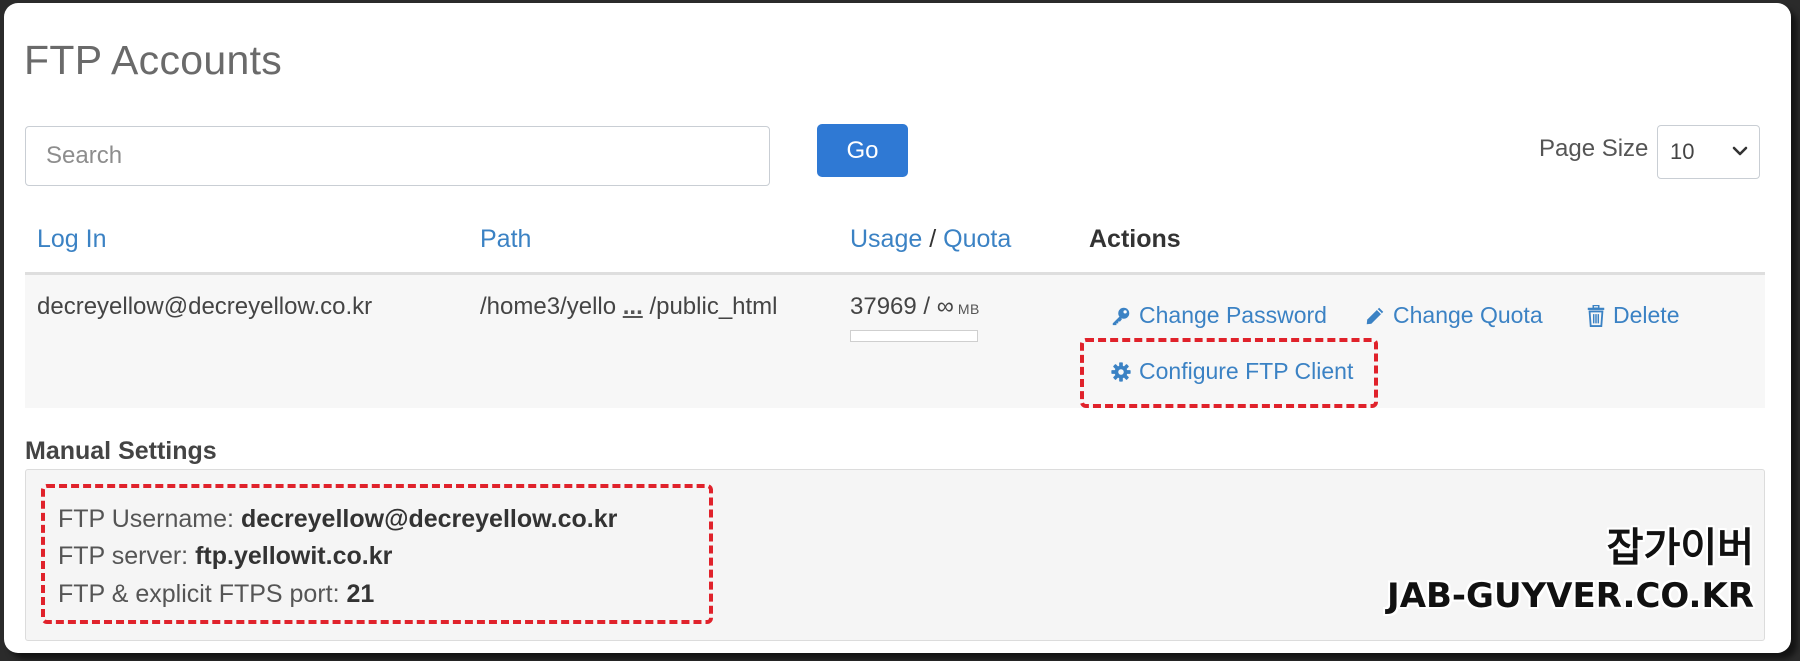 The width and height of the screenshot is (1800, 661). What do you see at coordinates (1682, 151) in the screenshot?
I see `page-size-value: 10` at bounding box center [1682, 151].